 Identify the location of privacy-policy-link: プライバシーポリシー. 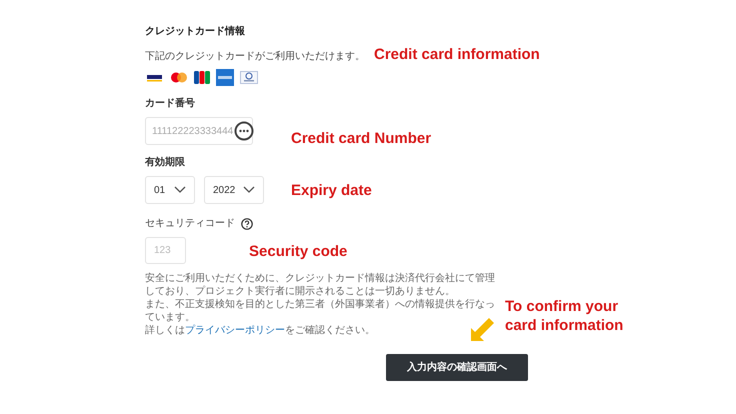
(235, 330).